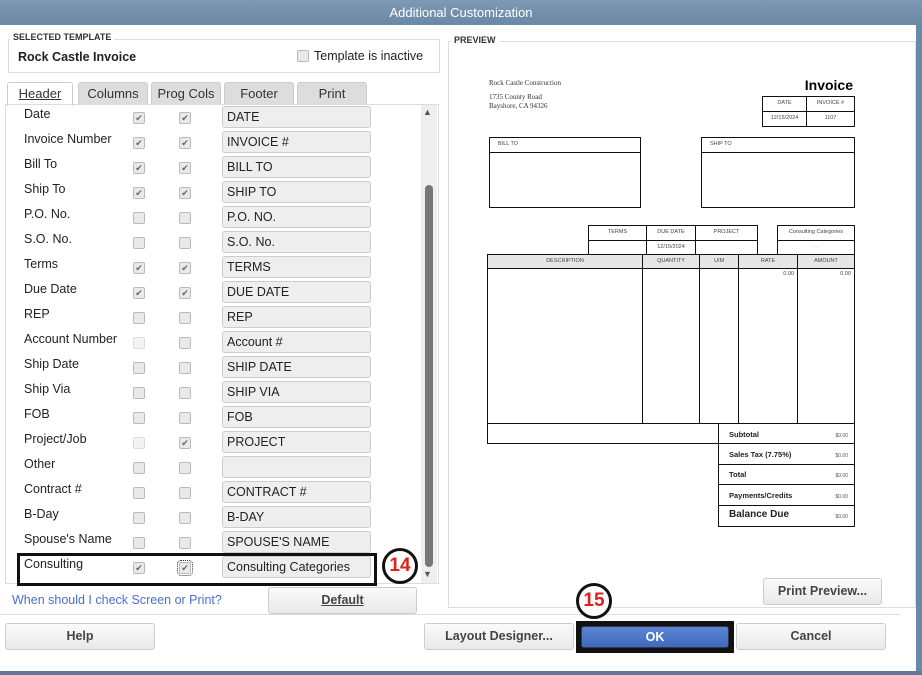  What do you see at coordinates (139, 343) in the screenshot?
I see `screen-checkbox-account-number` at bounding box center [139, 343].